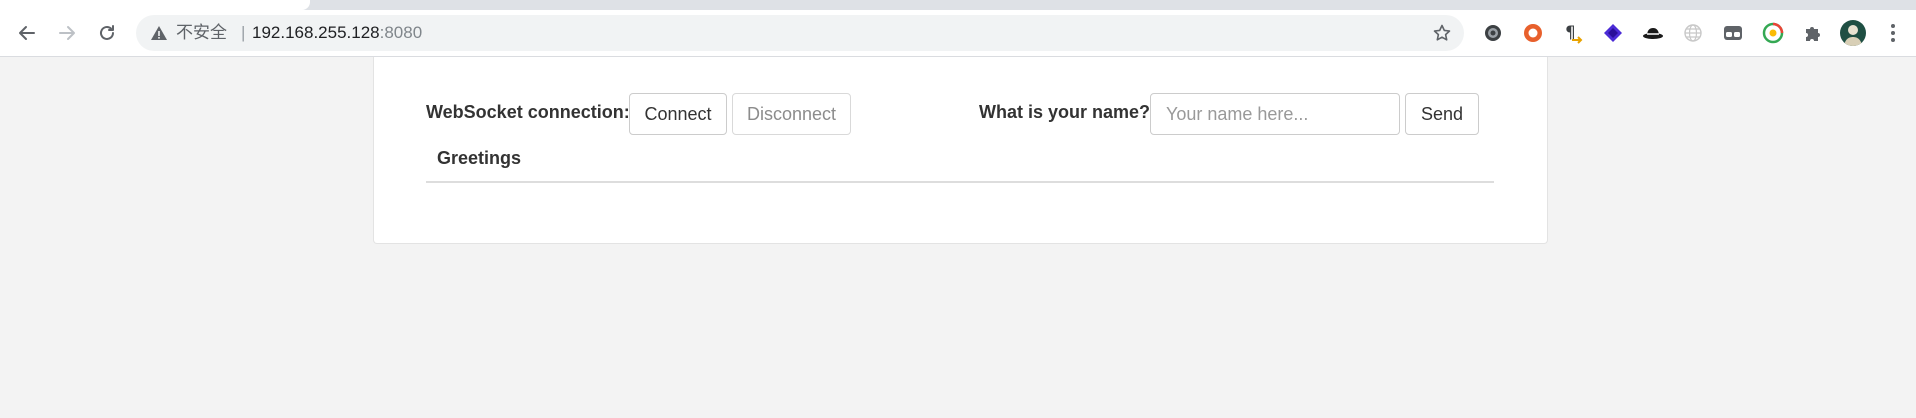 The image size is (1916, 418). Describe the element at coordinates (159, 33) in the screenshot. I see `warning-triangle-icon` at that location.